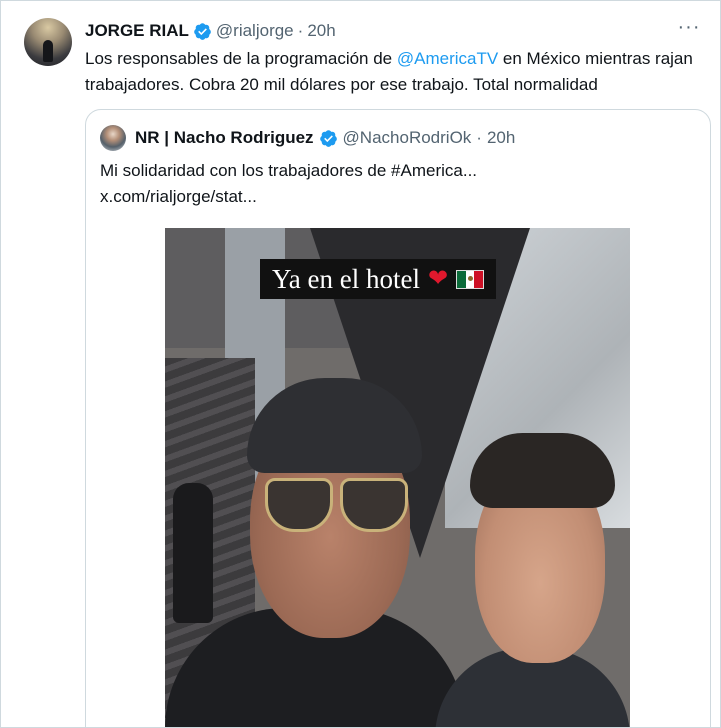 This screenshot has height=728, width=721. Describe the element at coordinates (346, 279) in the screenshot. I see `photo-caption-text: Ya en el hotel` at that location.